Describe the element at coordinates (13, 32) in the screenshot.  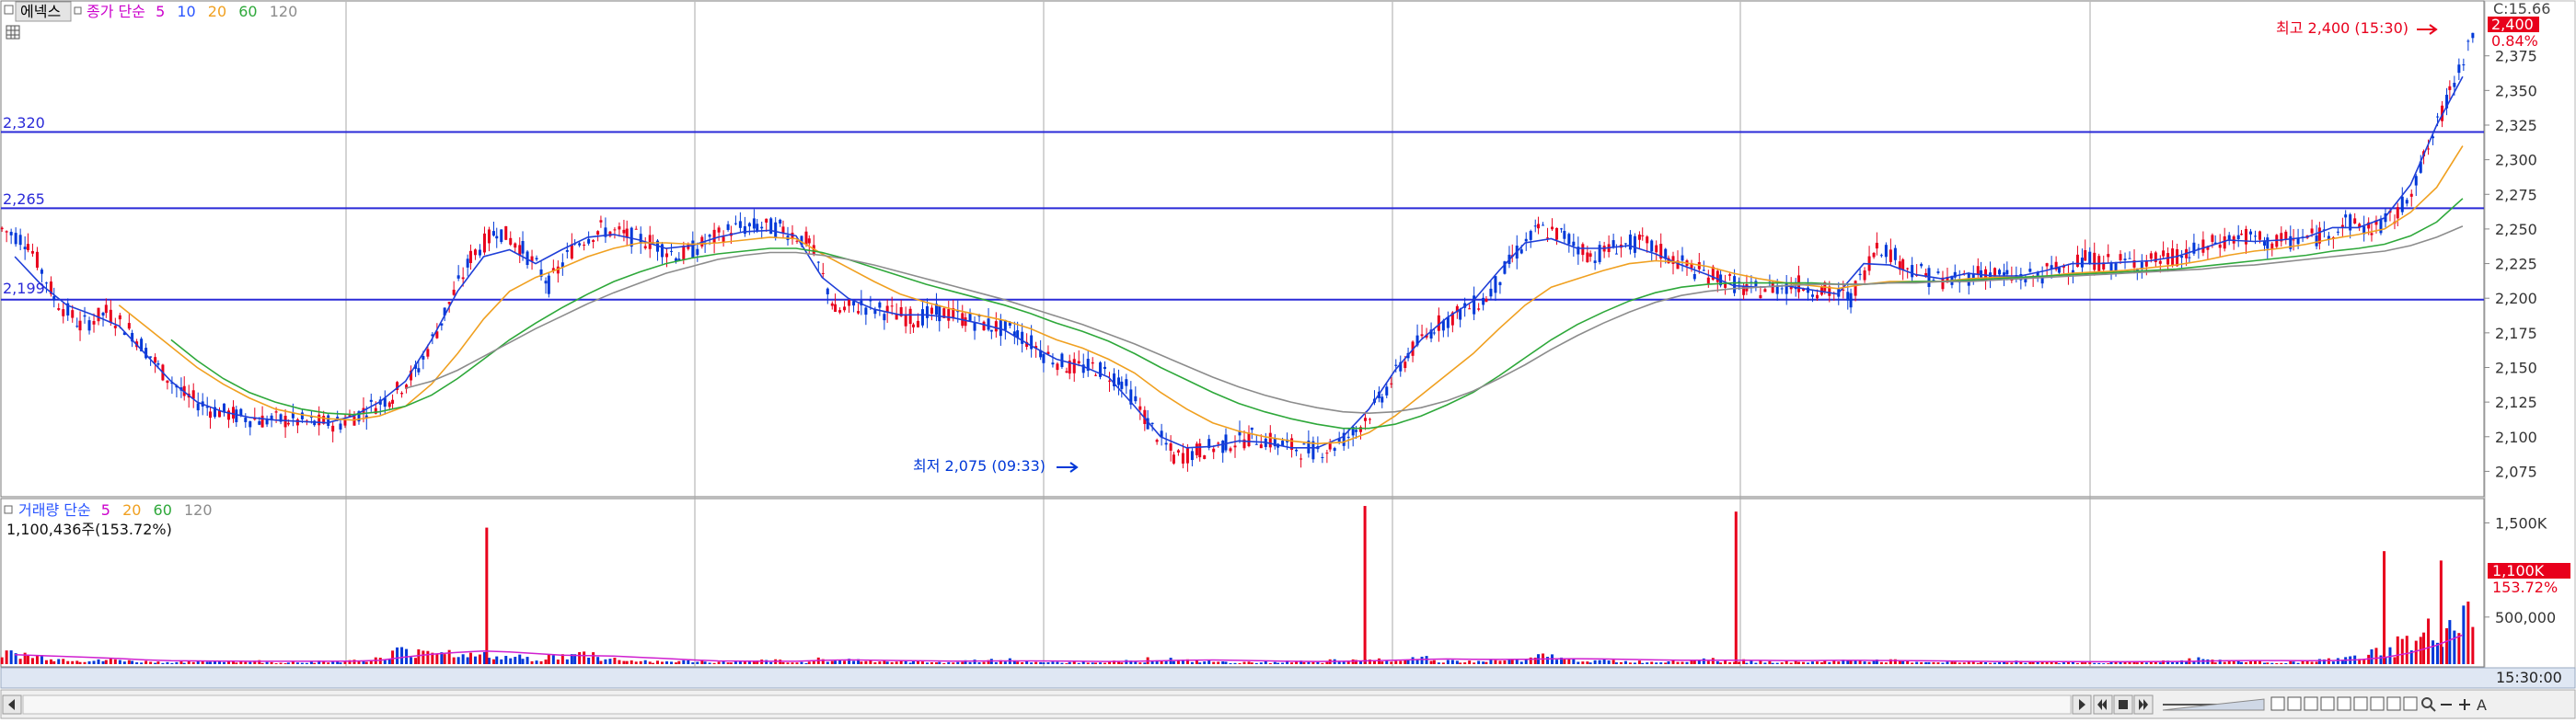
I see `grid-table-icon` at that location.